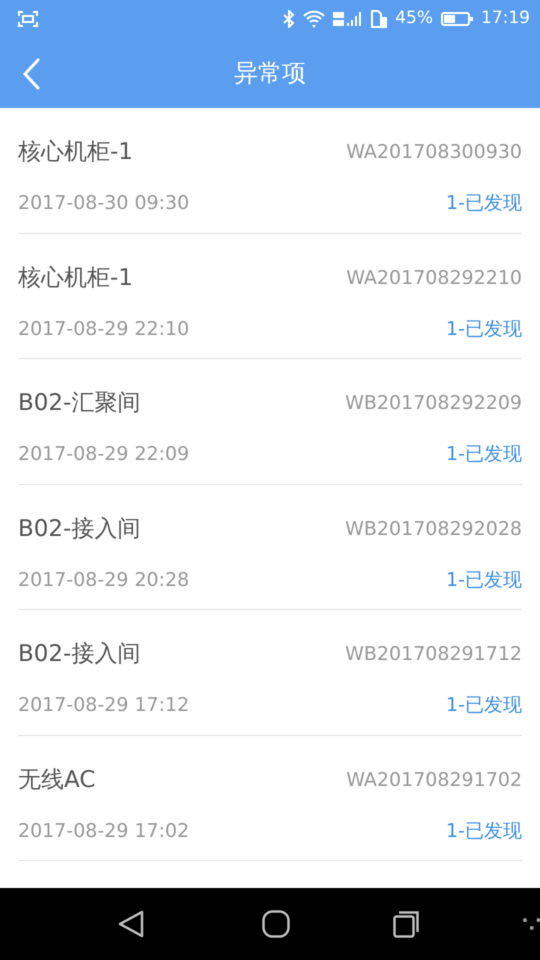 This screenshot has height=960, width=540. What do you see at coordinates (131, 924) in the screenshot?
I see `back-icon` at bounding box center [131, 924].